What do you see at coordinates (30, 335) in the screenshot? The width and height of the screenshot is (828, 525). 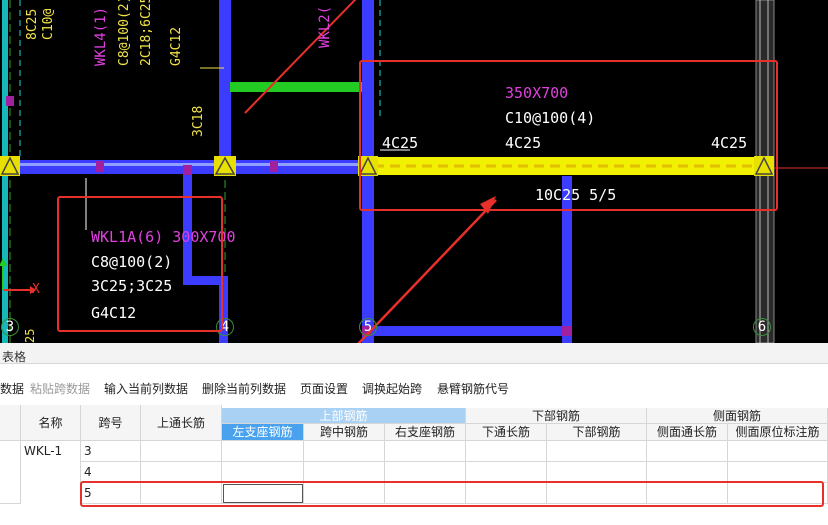 I see `bottom-25-label: 25` at bounding box center [30, 335].